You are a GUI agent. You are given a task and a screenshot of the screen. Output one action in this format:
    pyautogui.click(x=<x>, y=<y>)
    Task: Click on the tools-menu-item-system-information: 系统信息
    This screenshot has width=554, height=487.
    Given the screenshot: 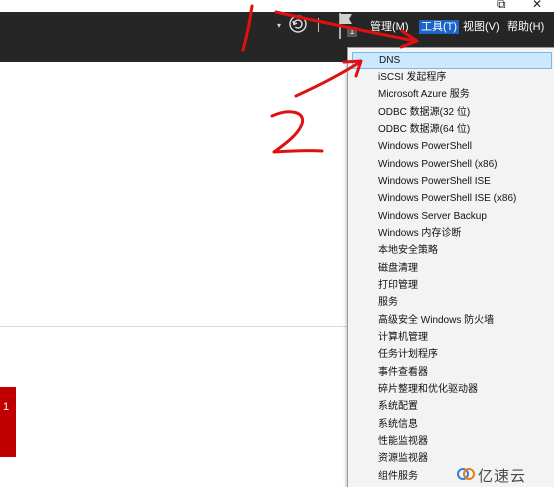 What is the action you would take?
    pyautogui.click(x=452, y=424)
    